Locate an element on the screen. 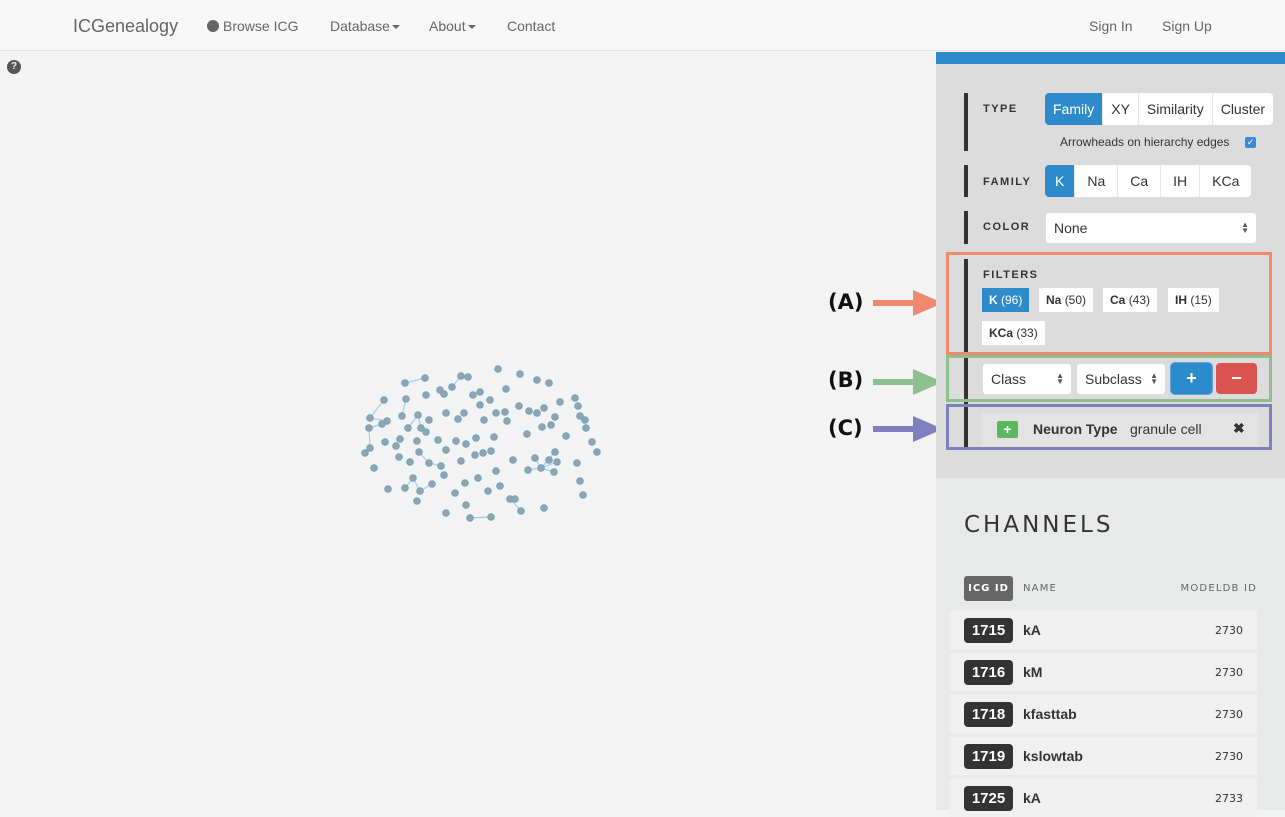 The image size is (1285, 817). name-header: NAME is located at coordinates (1040, 588).